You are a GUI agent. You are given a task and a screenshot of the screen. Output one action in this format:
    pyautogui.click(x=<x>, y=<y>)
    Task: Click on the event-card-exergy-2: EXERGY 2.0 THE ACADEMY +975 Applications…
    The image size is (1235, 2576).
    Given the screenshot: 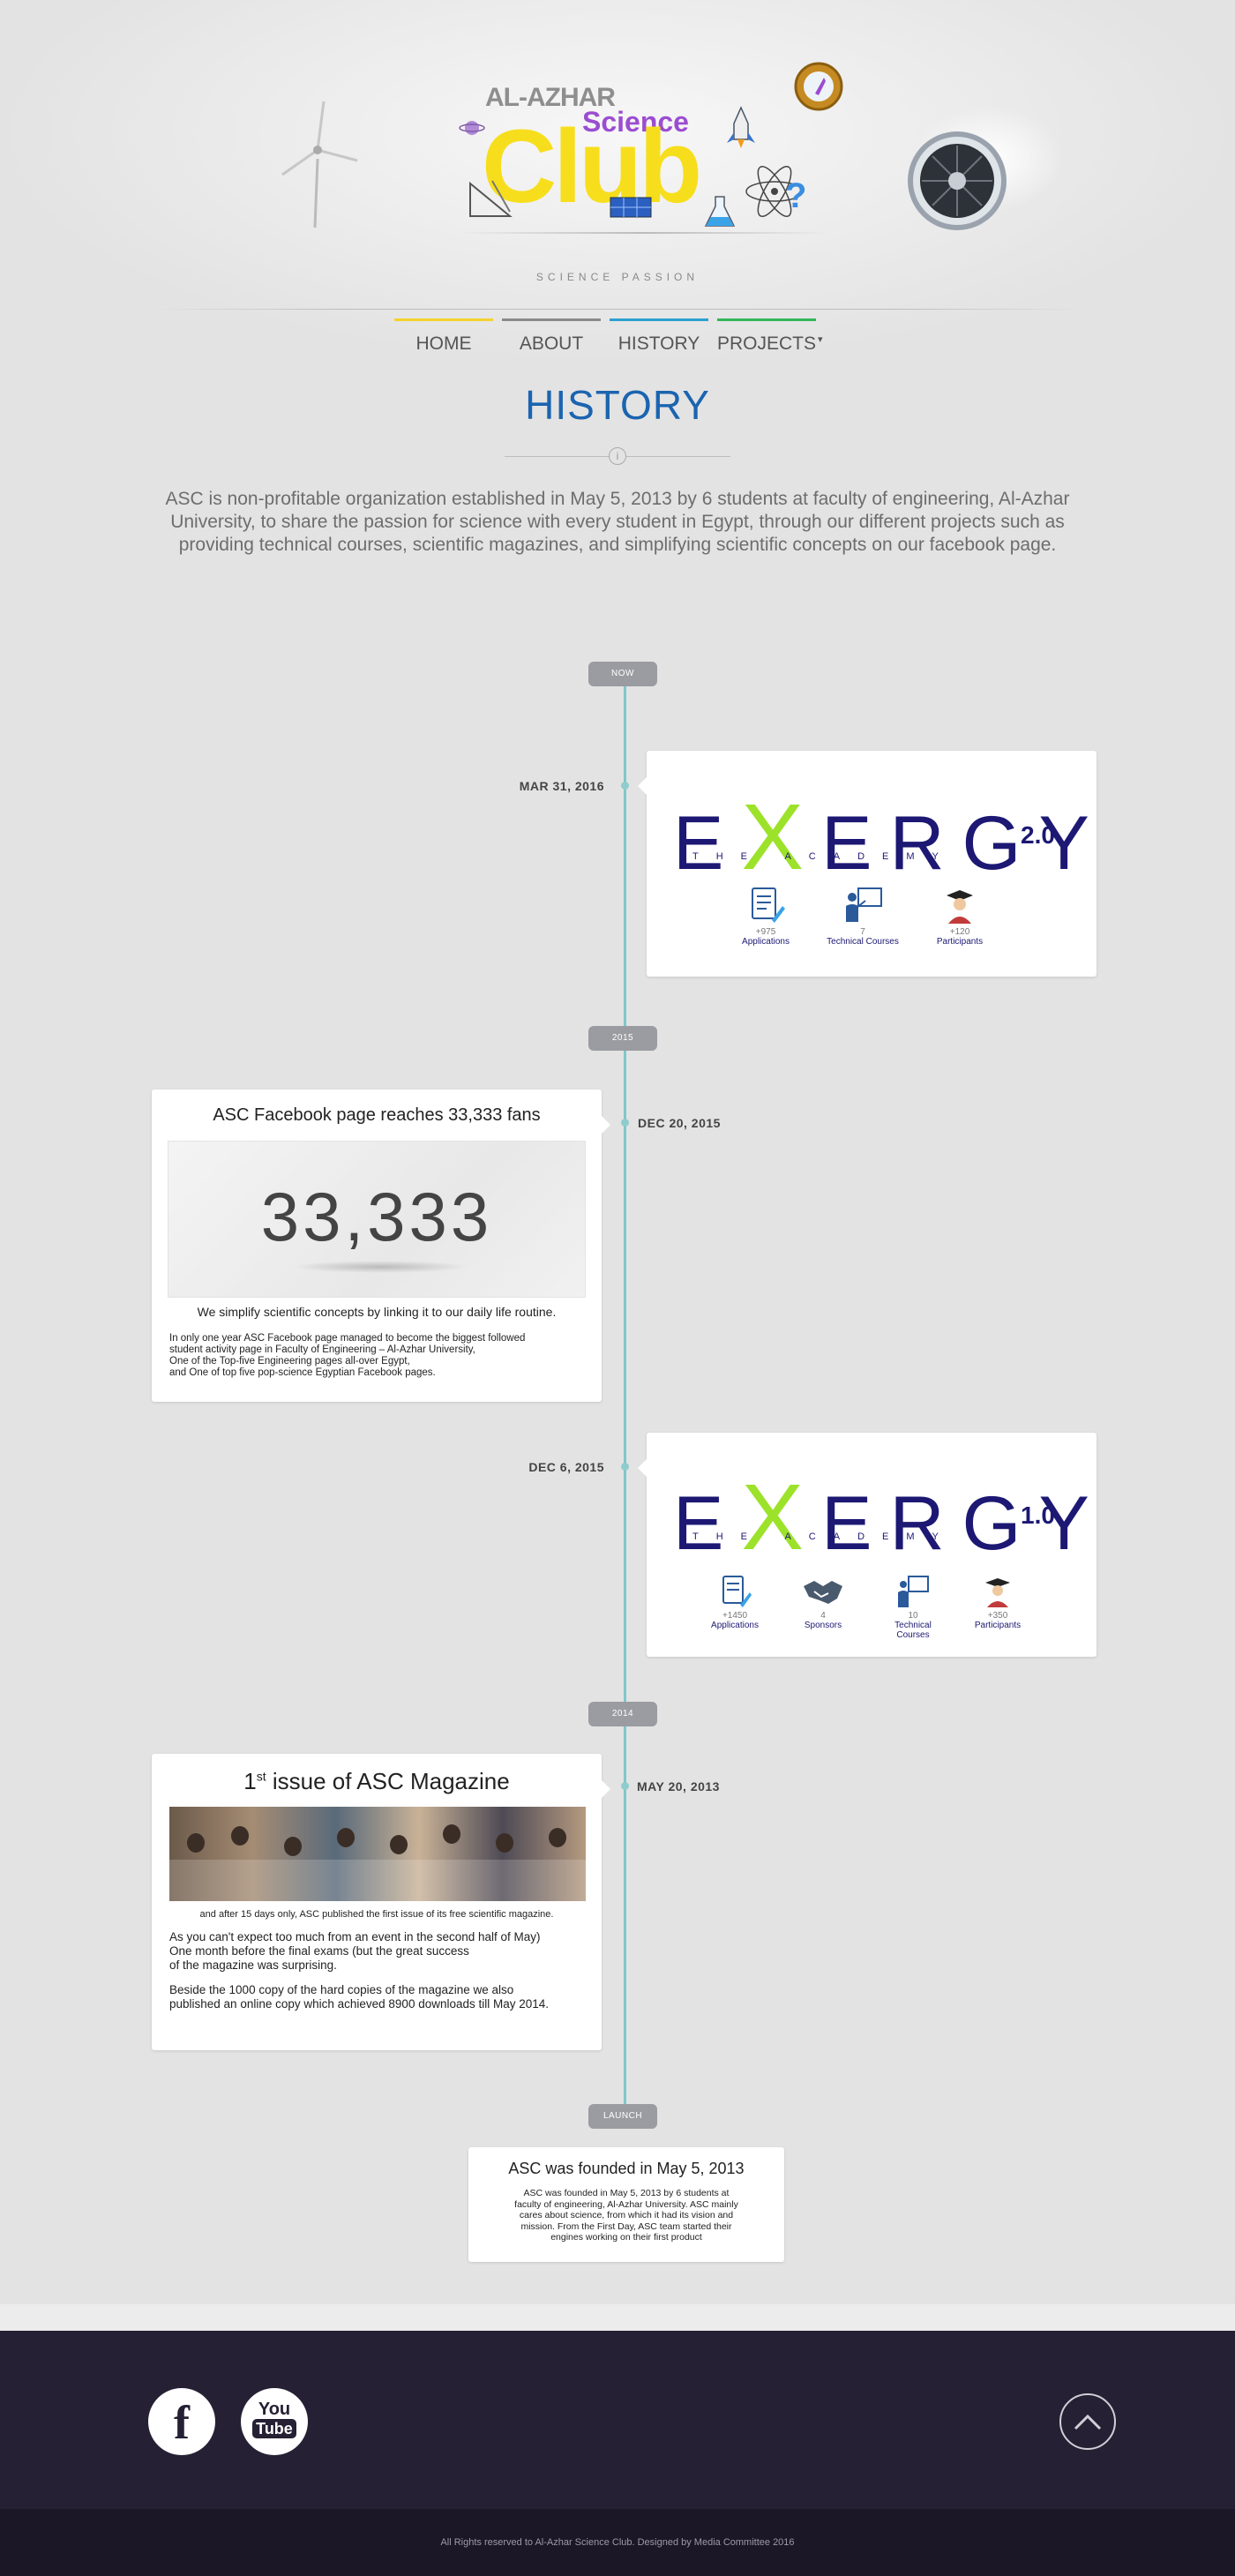 What is the action you would take?
    pyautogui.click(x=867, y=864)
    